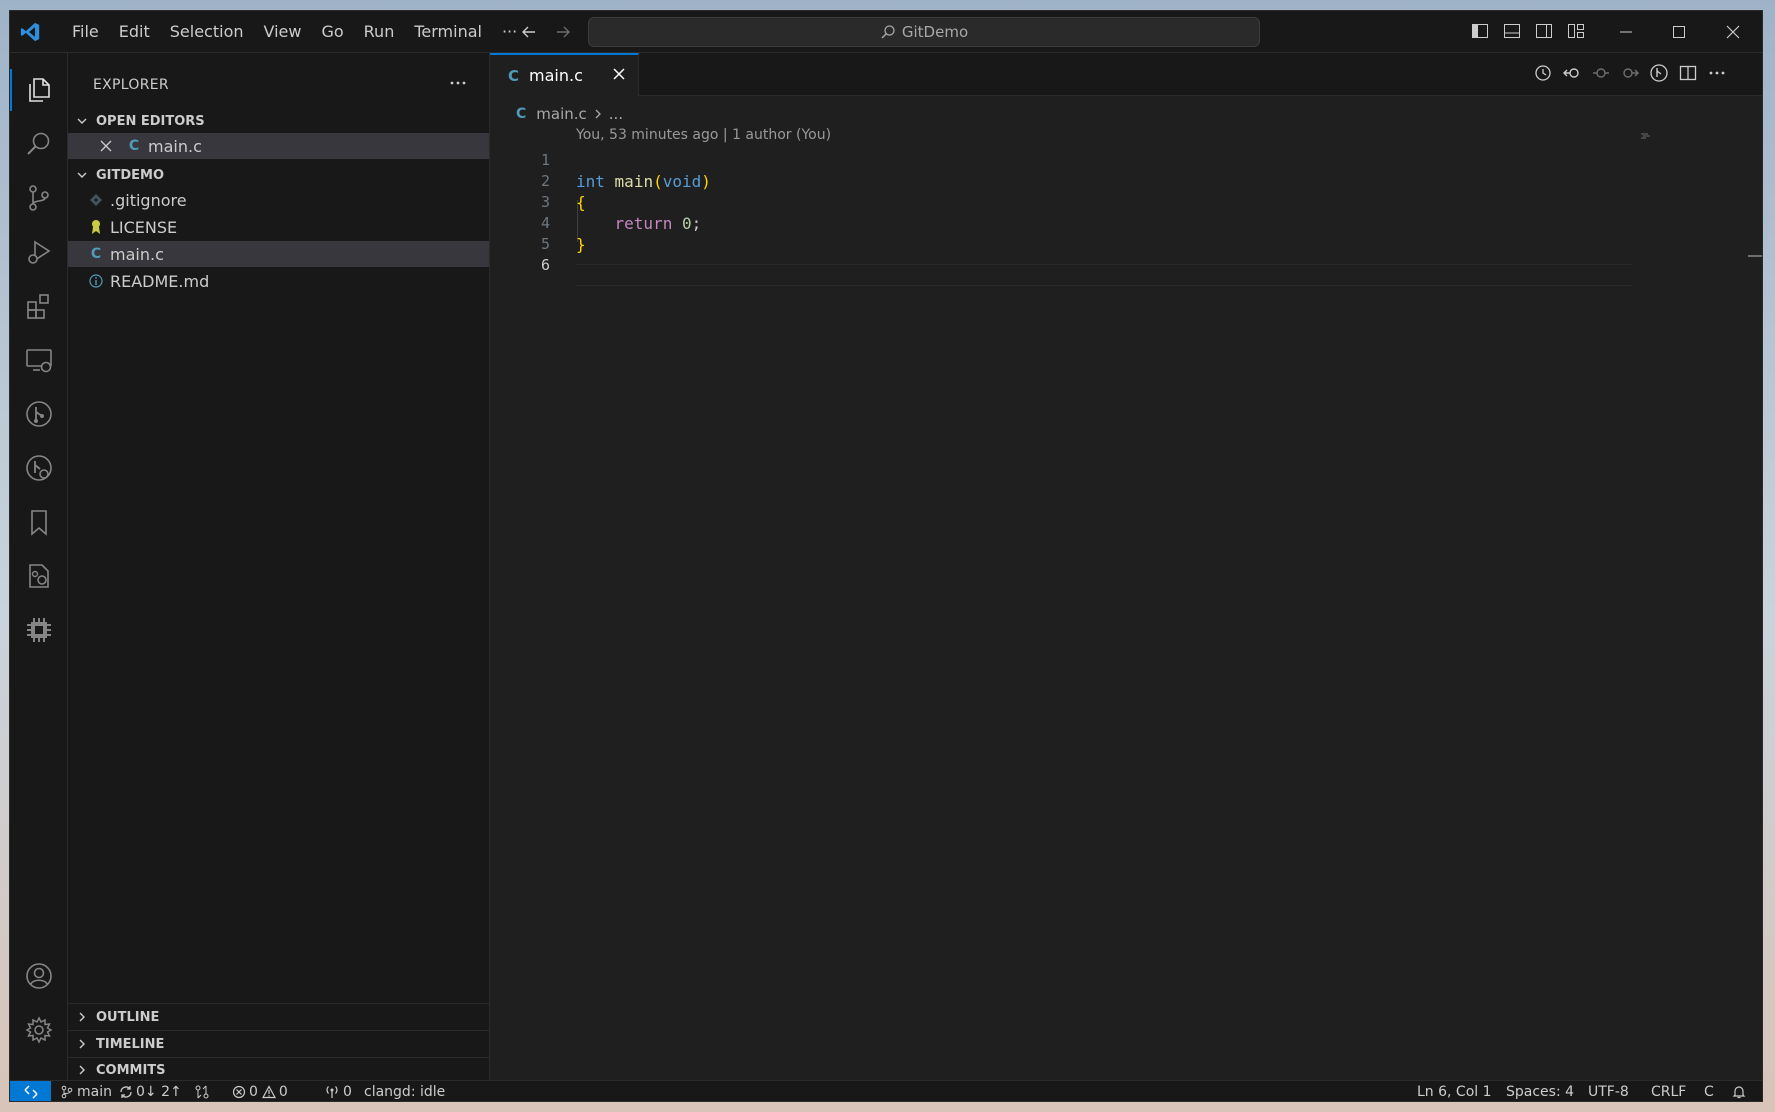 The height and width of the screenshot is (1112, 1775). I want to click on commits-label: COMMITS, so click(131, 1070).